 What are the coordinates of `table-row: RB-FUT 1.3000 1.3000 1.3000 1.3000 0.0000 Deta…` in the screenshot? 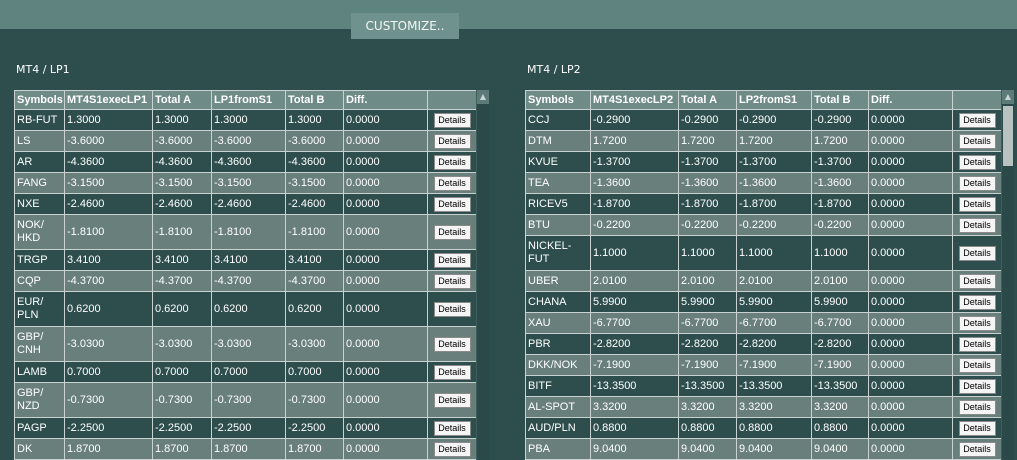 It's located at (245, 120).